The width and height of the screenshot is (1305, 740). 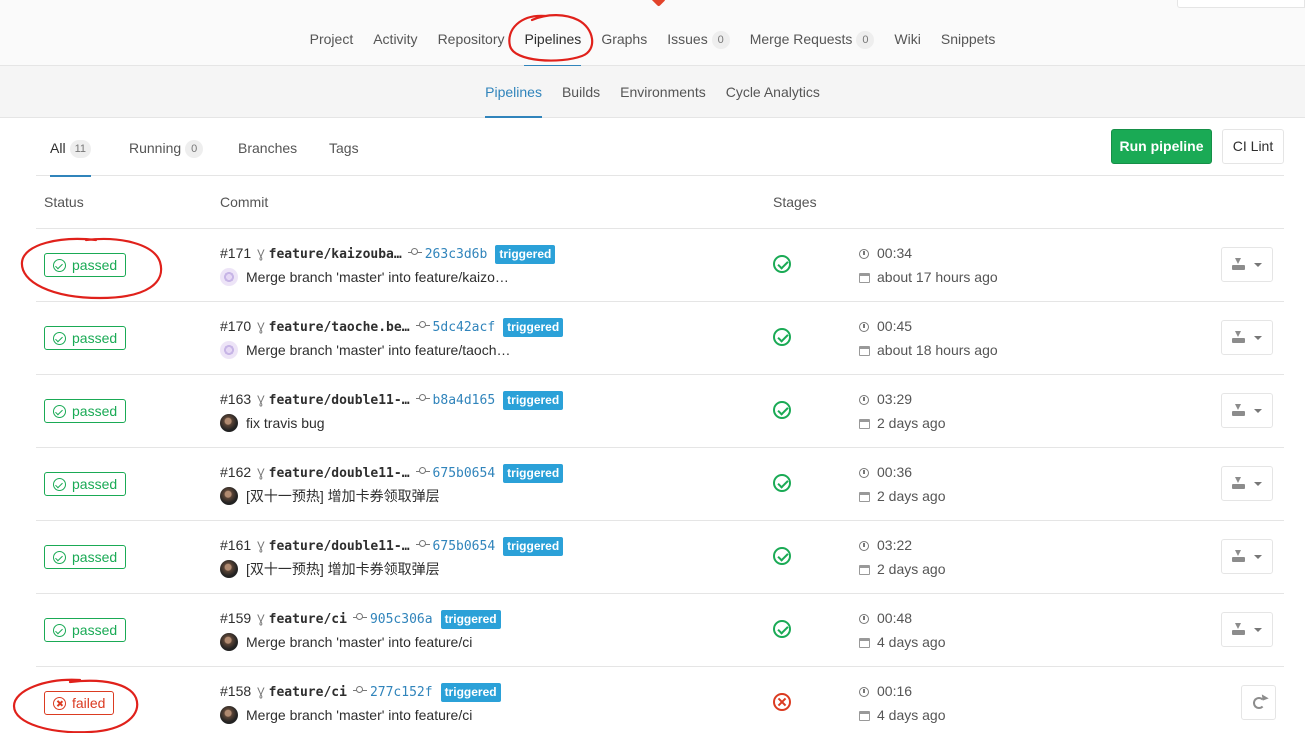 I want to click on status-success-icon, so click(x=59, y=411).